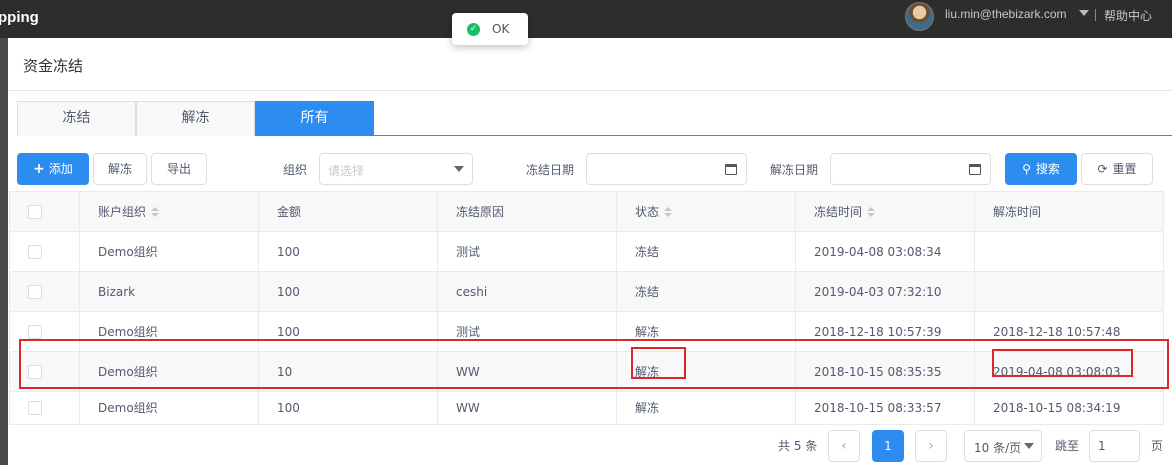 The width and height of the screenshot is (1172, 465). Describe the element at coordinates (910, 169) in the screenshot. I see `unfreeze-date-picker` at that location.